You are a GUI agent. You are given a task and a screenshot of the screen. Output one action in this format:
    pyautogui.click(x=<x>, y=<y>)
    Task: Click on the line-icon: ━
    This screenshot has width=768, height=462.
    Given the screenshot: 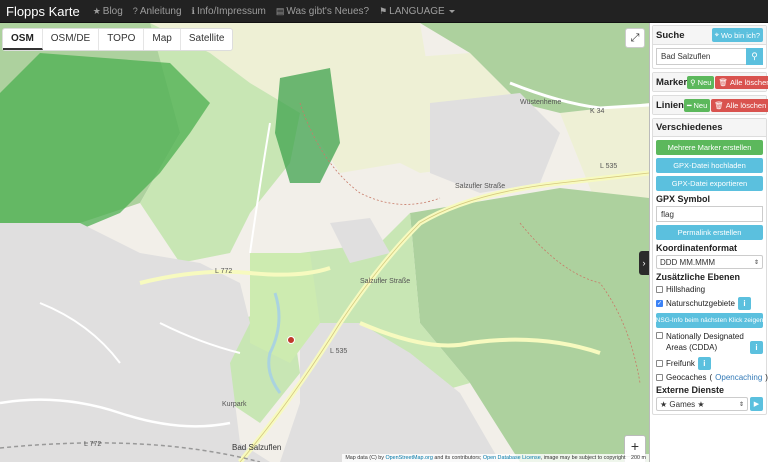 What is the action you would take?
    pyautogui.click(x=689, y=105)
    